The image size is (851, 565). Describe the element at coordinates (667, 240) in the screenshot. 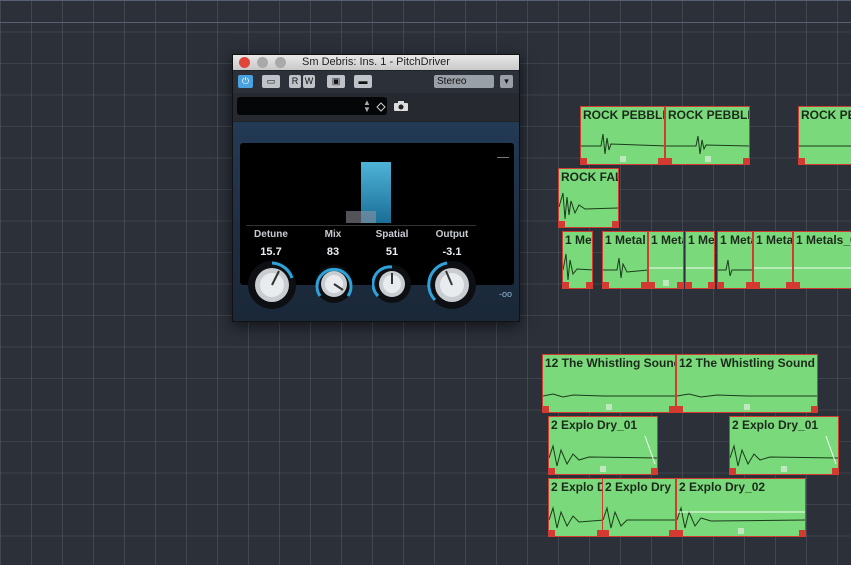

I see `clip-name: 1 Meta` at that location.